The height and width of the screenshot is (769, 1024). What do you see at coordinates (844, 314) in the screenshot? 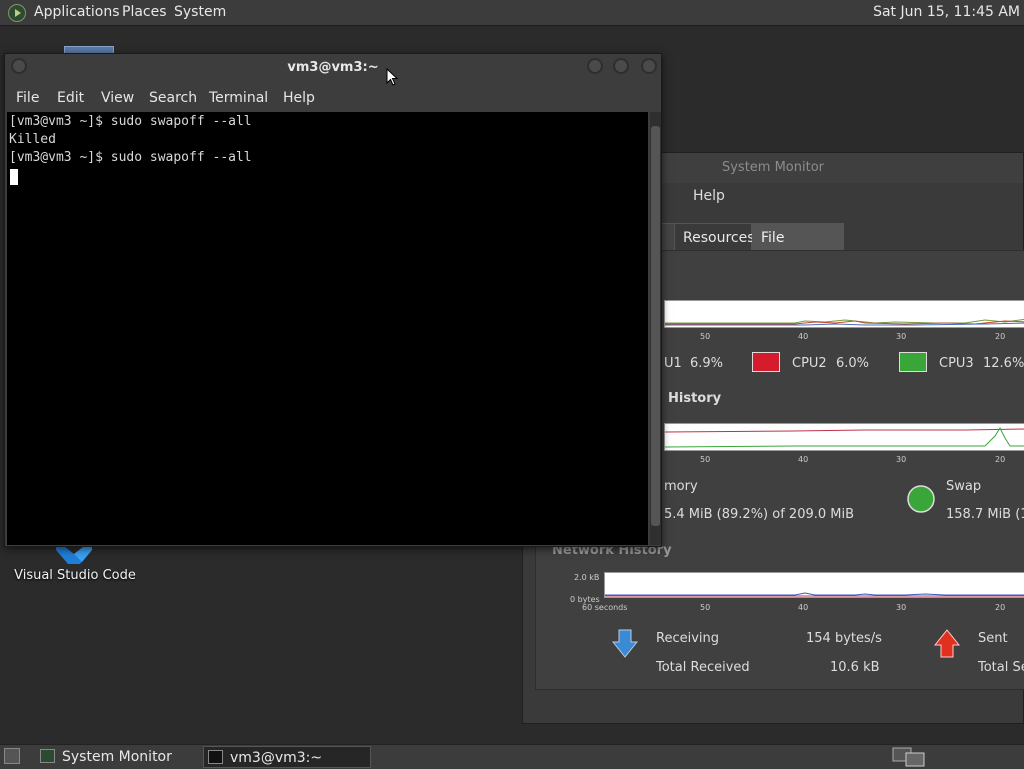
I see `cpu-history-graph` at bounding box center [844, 314].